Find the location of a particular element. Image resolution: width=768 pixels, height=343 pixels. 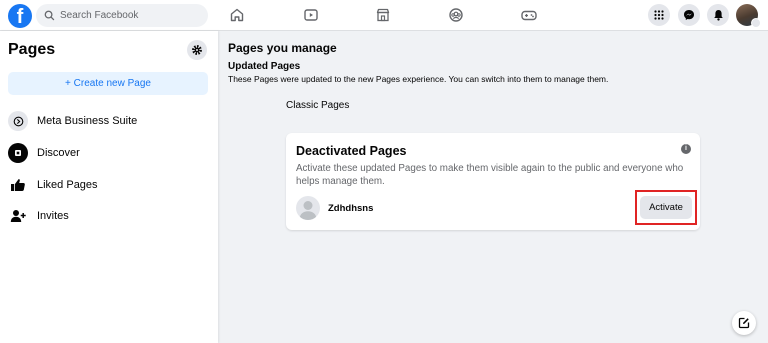

invite-icon is located at coordinates (18, 216).